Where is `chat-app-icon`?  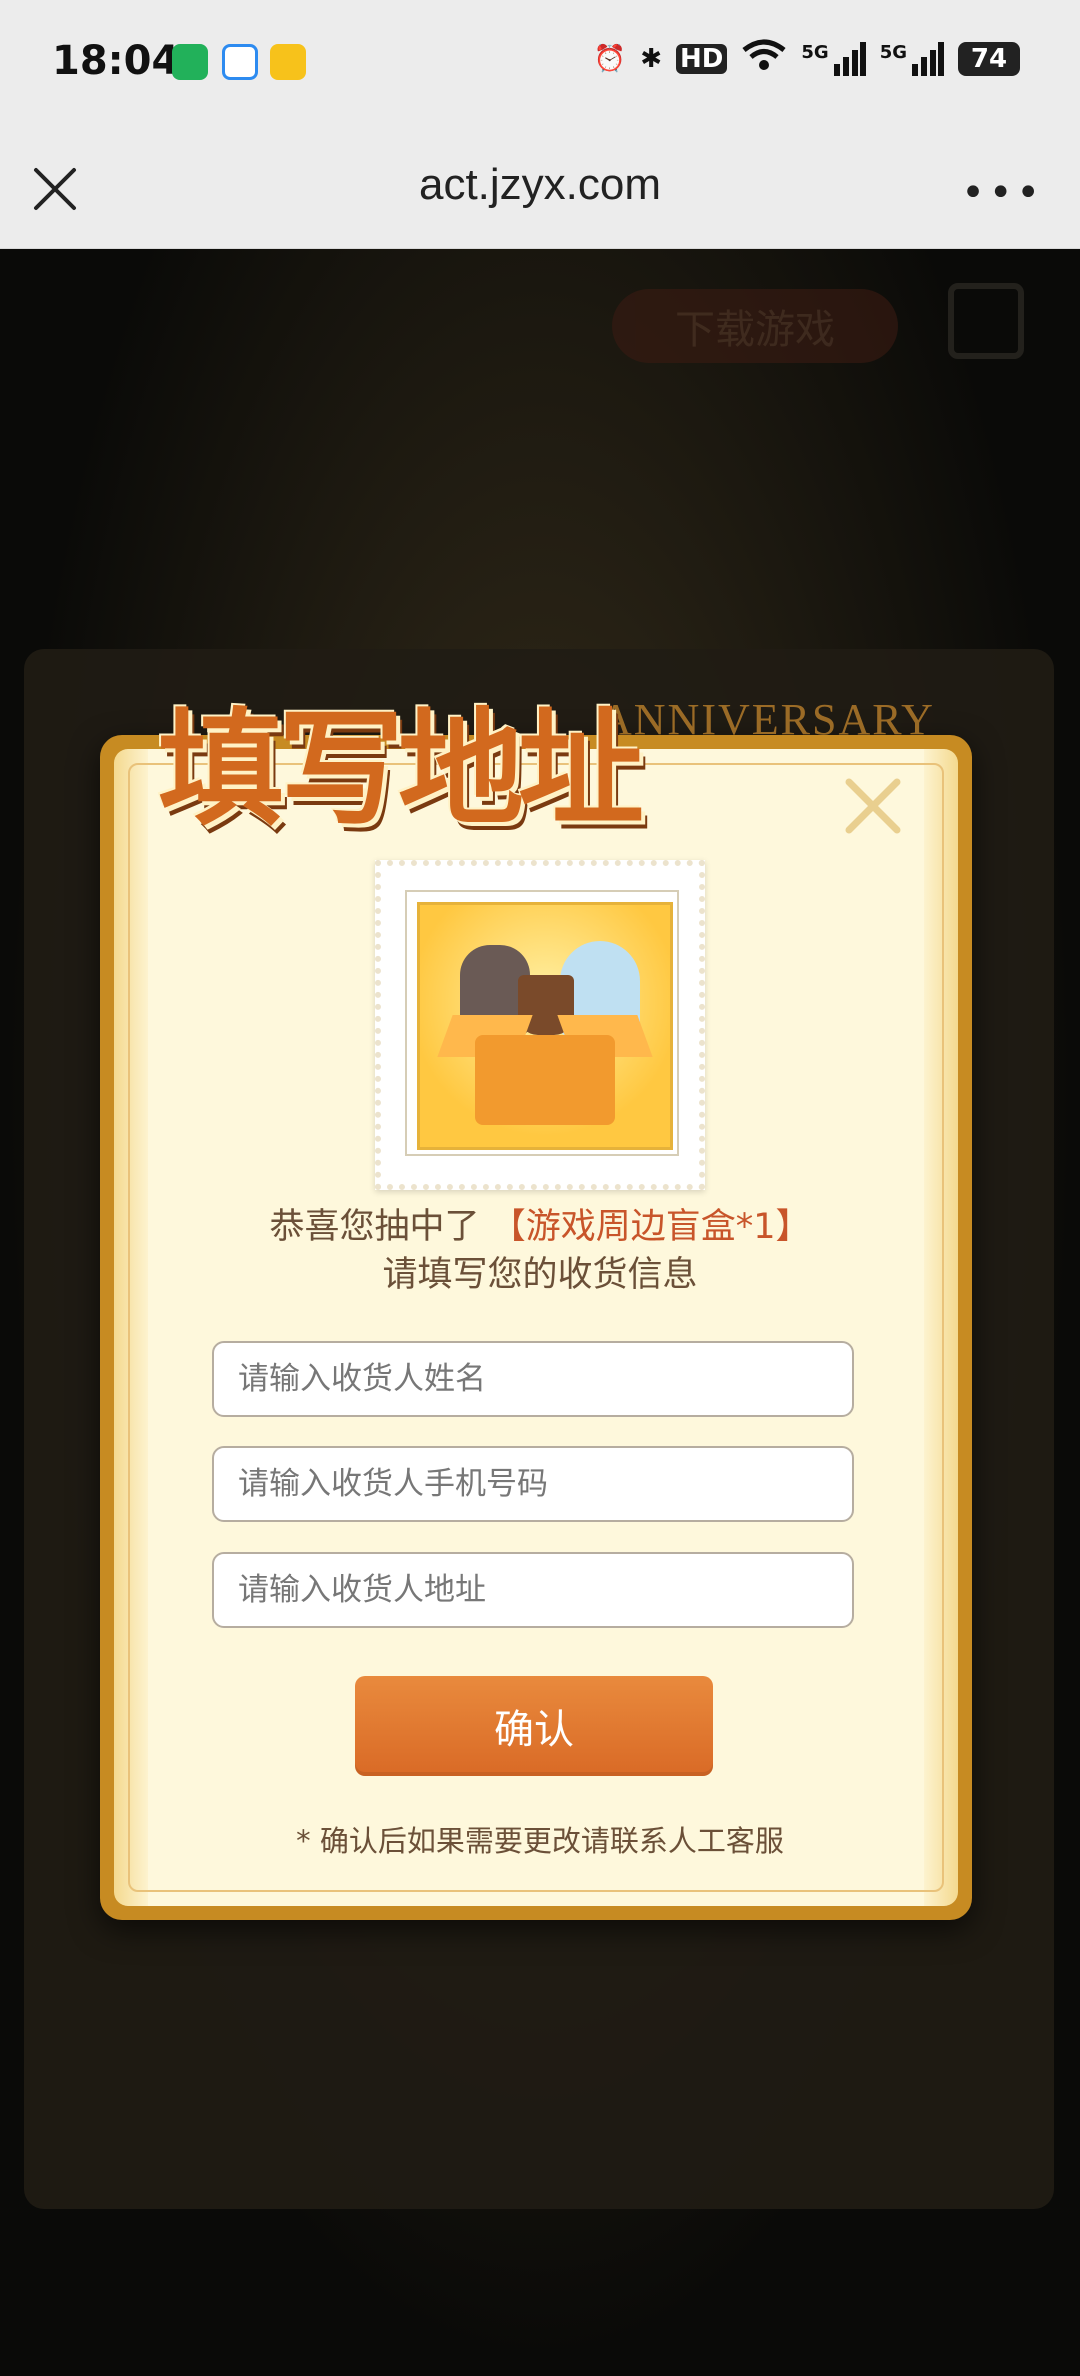 chat-app-icon is located at coordinates (240, 62).